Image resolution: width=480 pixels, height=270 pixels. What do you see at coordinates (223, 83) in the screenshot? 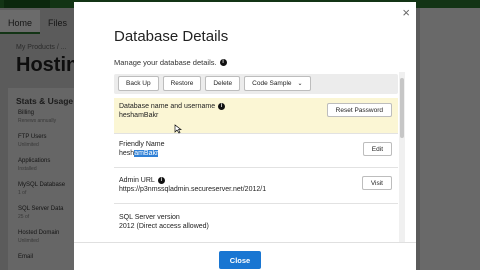
I see `delete-button: Delete` at bounding box center [223, 83].